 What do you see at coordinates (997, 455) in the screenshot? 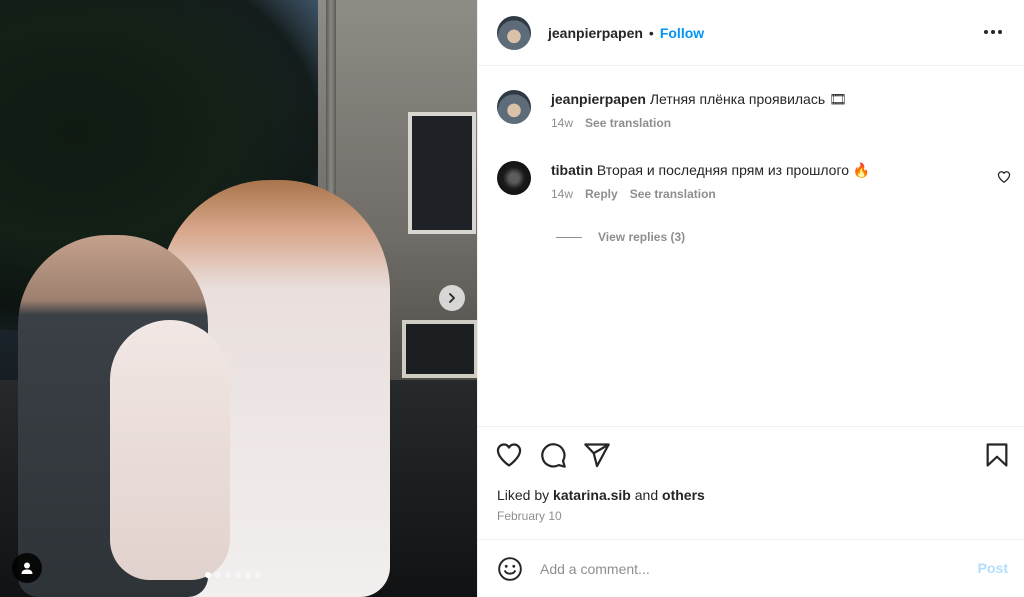
I see `bookmark-icon` at bounding box center [997, 455].